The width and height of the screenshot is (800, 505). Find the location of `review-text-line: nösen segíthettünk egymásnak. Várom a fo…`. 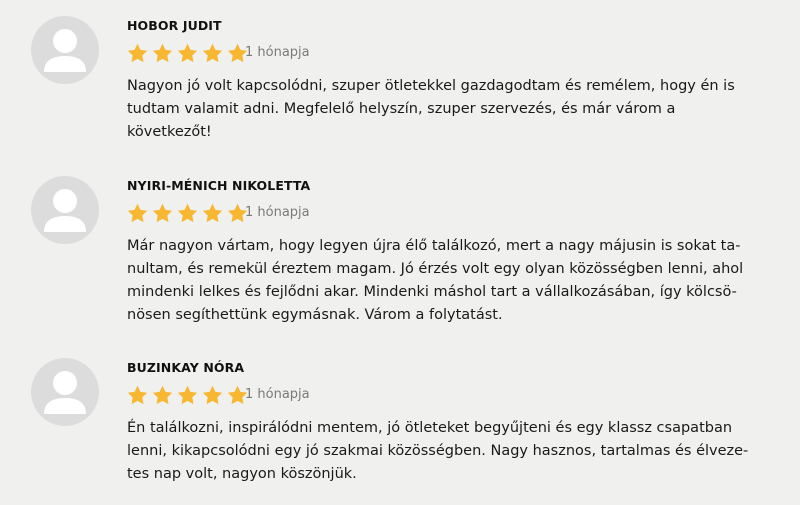

review-text-line: nösen segíthettünk egymásnak. Várom a fo… is located at coordinates (315, 315).